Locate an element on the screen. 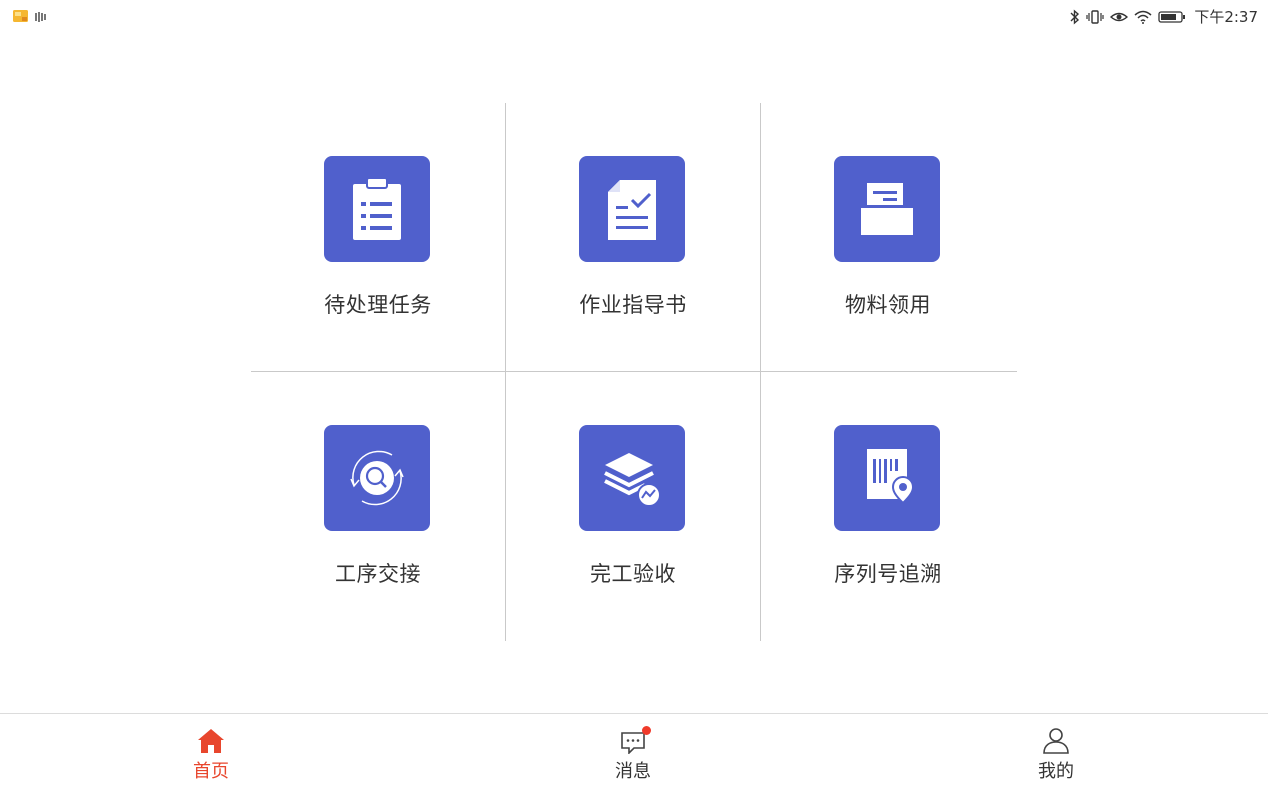  tile-label: 物料领用 is located at coordinates (888, 305).